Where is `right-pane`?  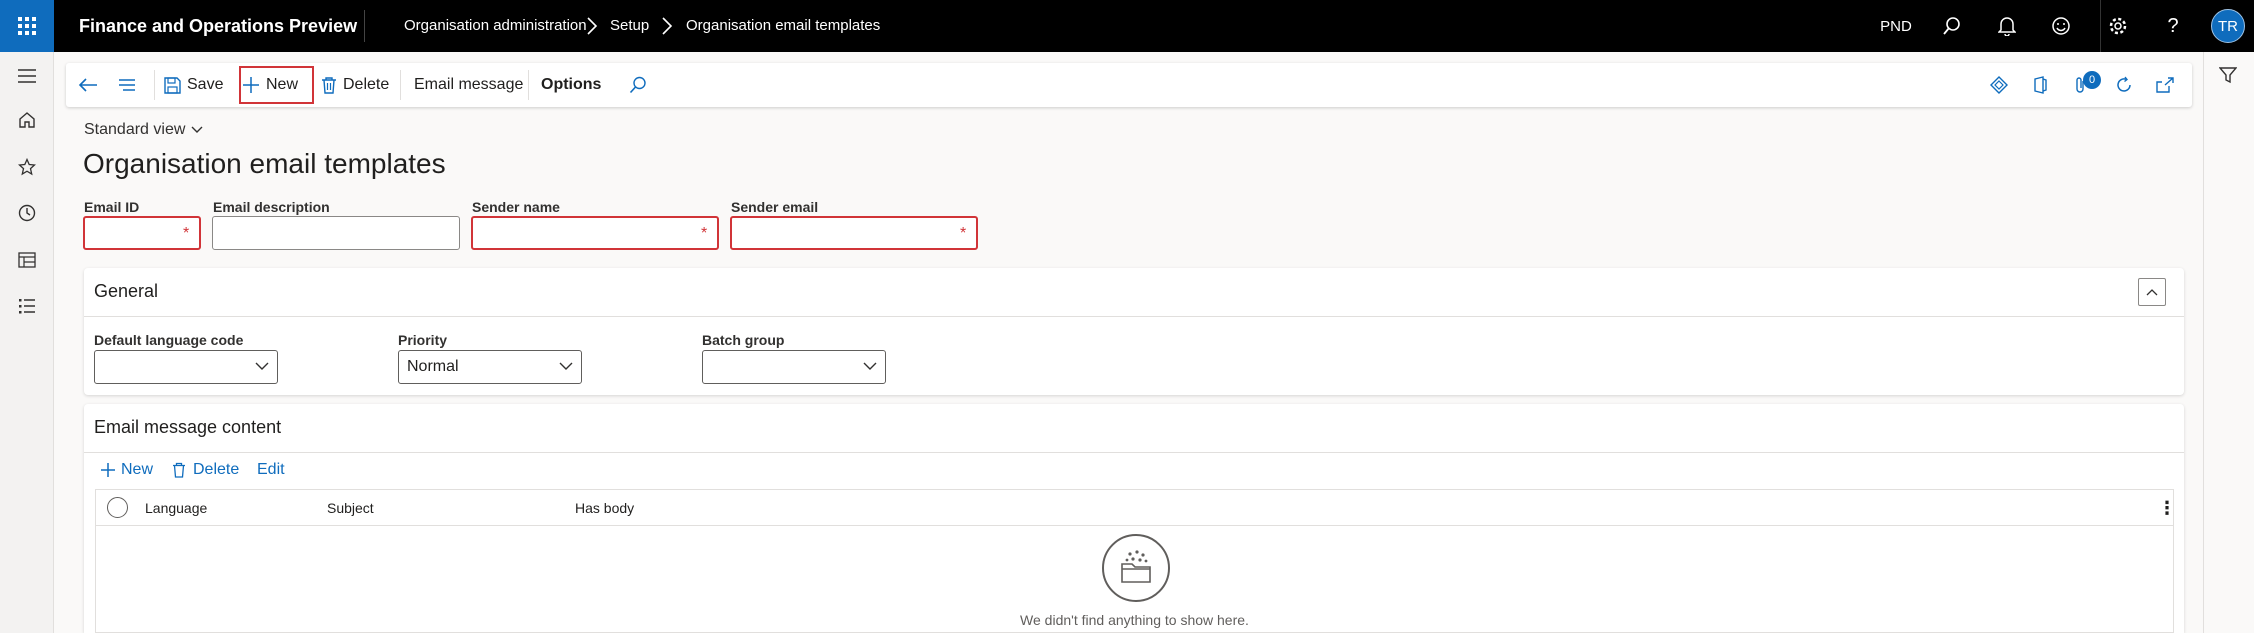 right-pane is located at coordinates (2228, 342).